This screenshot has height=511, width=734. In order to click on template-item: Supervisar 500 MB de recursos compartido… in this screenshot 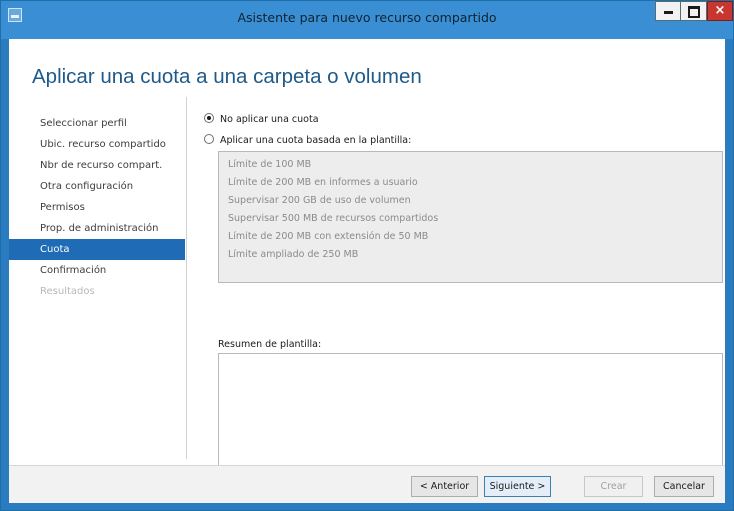, I will do `click(333, 218)`.